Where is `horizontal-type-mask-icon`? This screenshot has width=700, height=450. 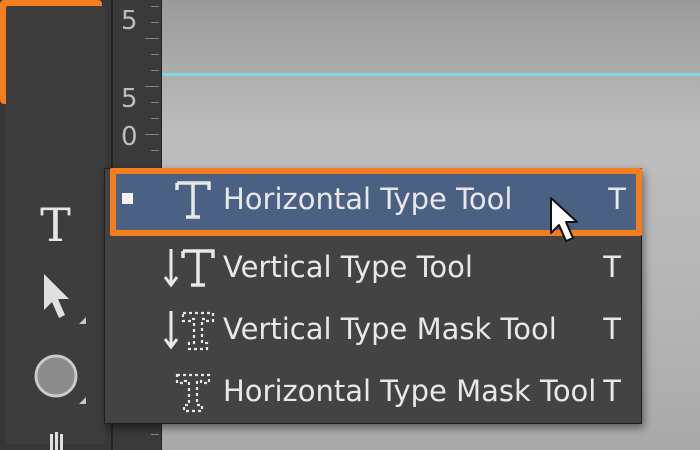 horizontal-type-mask-icon is located at coordinates (193, 393).